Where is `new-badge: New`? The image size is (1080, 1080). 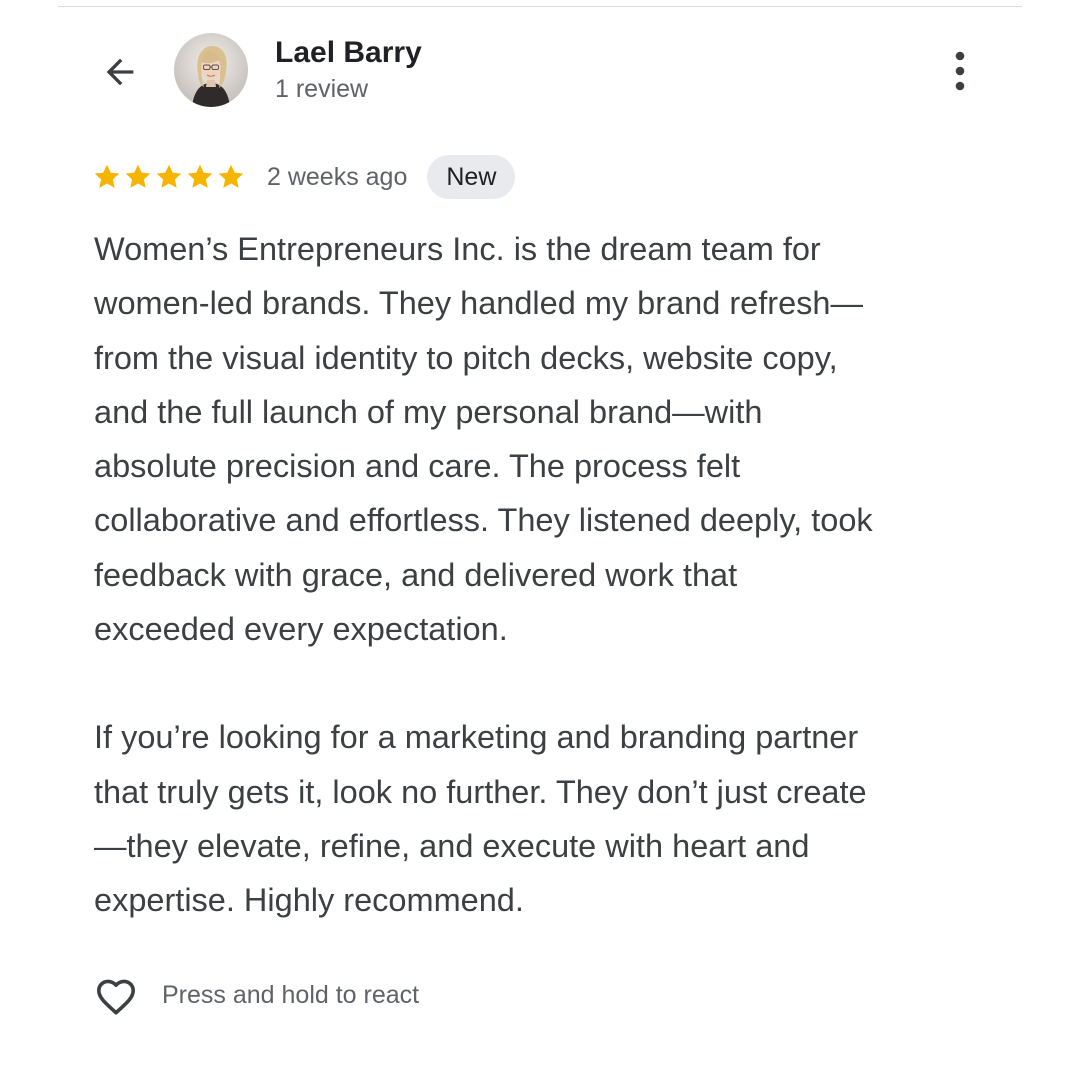
new-badge: New is located at coordinates (471, 177).